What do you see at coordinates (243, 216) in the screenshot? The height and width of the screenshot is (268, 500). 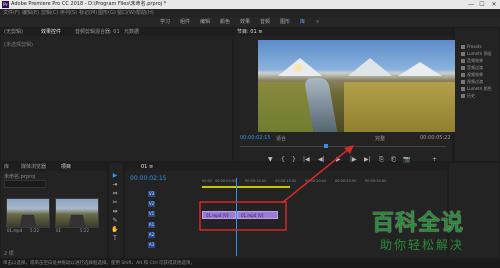 I see `annotation-highlight-box` at bounding box center [243, 216].